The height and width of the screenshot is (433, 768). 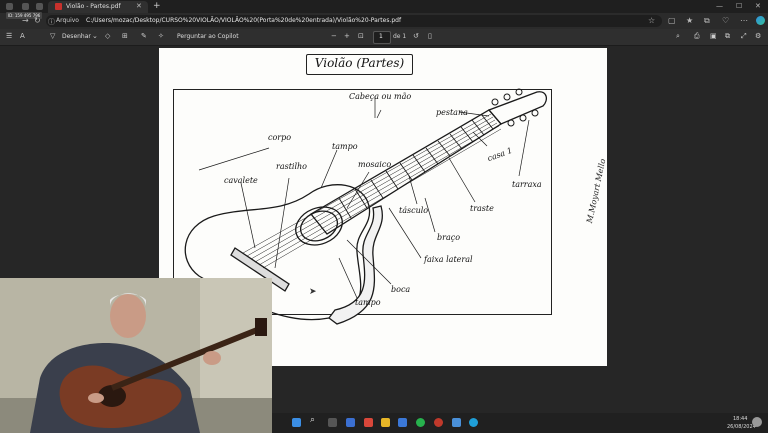 I want to click on save-as-icon: ⧉, so click(x=727, y=36).